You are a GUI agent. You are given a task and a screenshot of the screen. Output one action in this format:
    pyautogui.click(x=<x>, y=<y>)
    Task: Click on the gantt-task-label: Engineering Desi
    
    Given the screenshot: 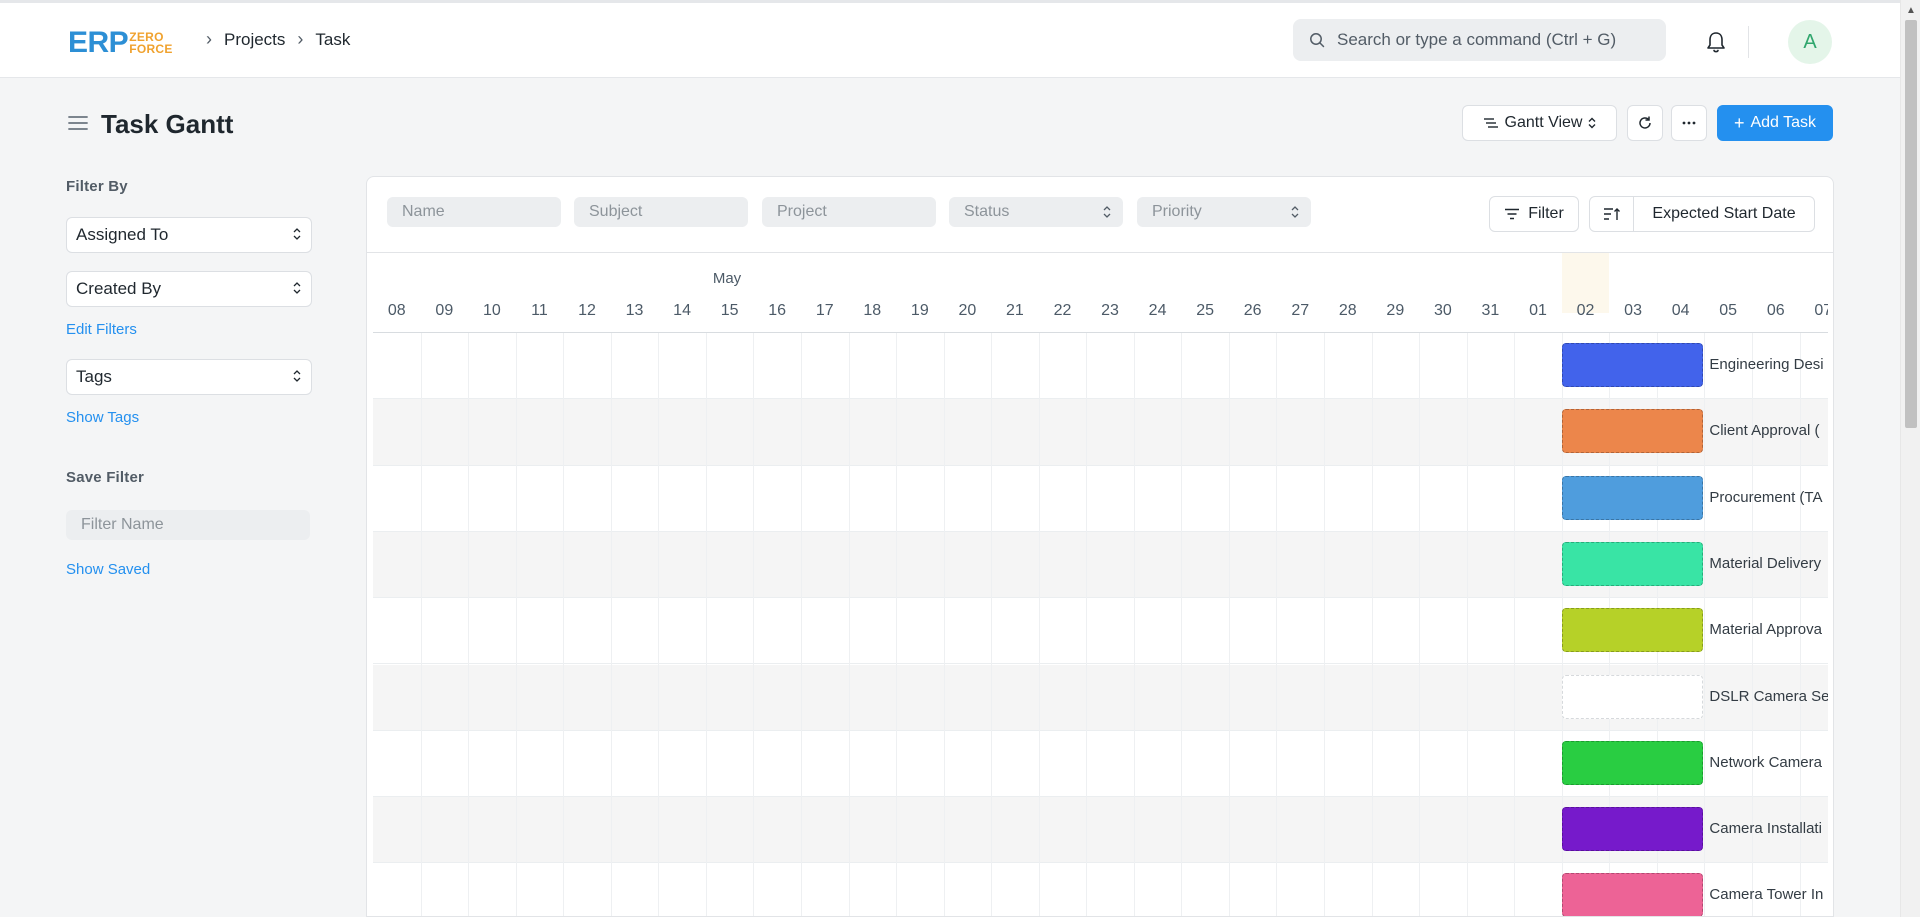 What is the action you would take?
    pyautogui.click(x=1766, y=364)
    